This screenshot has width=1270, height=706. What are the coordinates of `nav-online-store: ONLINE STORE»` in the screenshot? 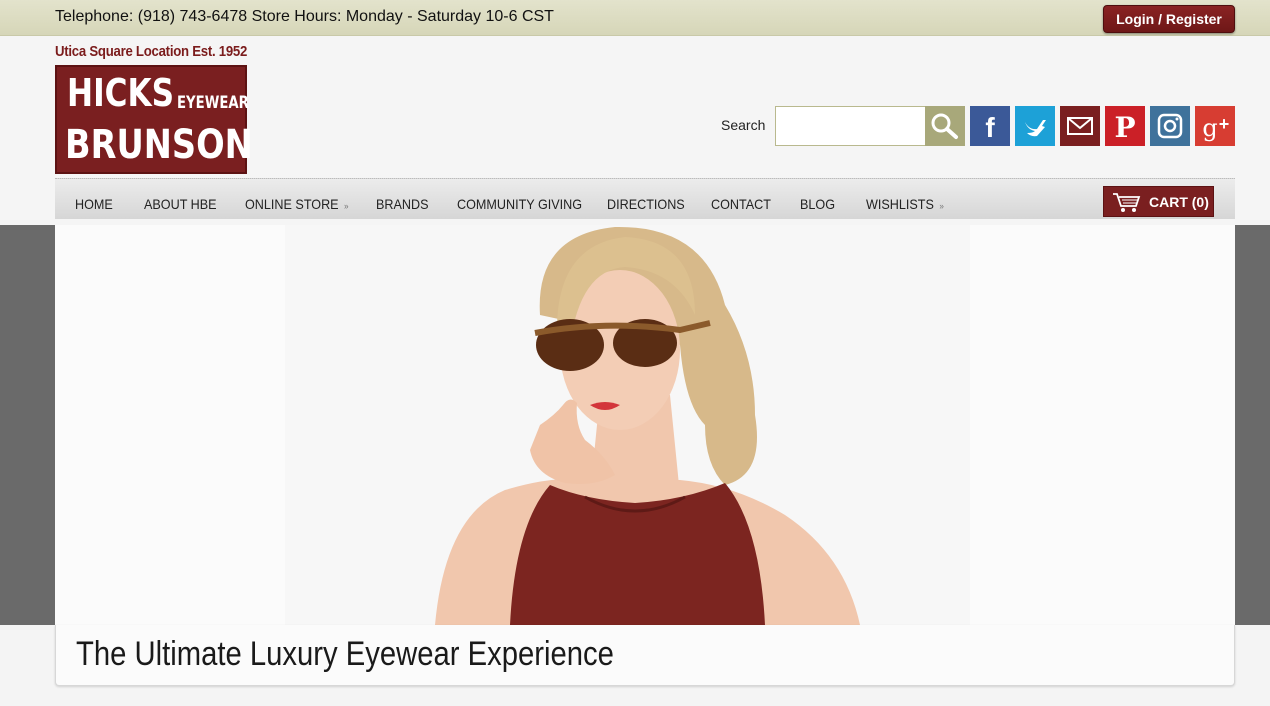 It's located at (297, 204).